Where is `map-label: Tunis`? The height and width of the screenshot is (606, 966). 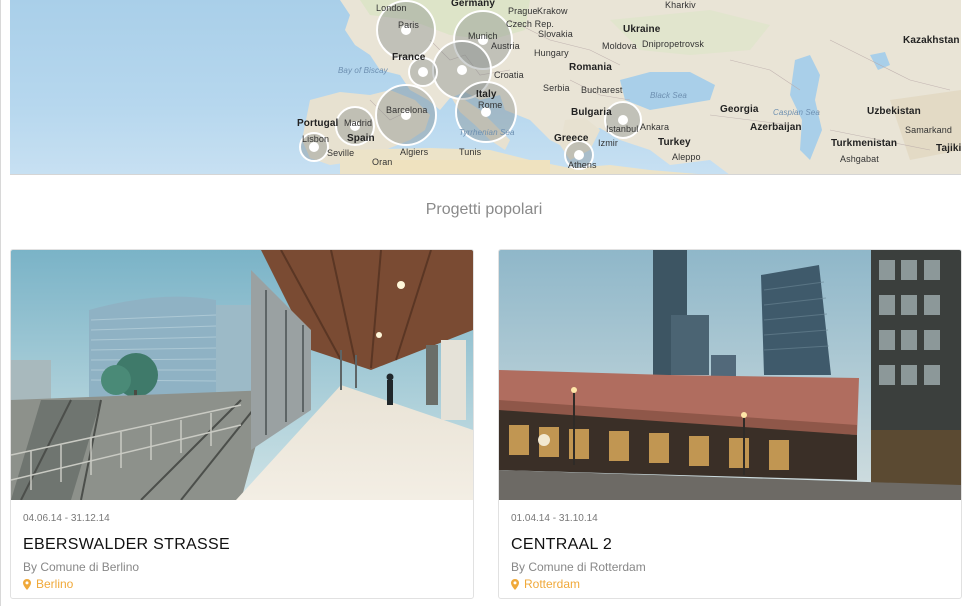
map-label: Tunis is located at coordinates (470, 152).